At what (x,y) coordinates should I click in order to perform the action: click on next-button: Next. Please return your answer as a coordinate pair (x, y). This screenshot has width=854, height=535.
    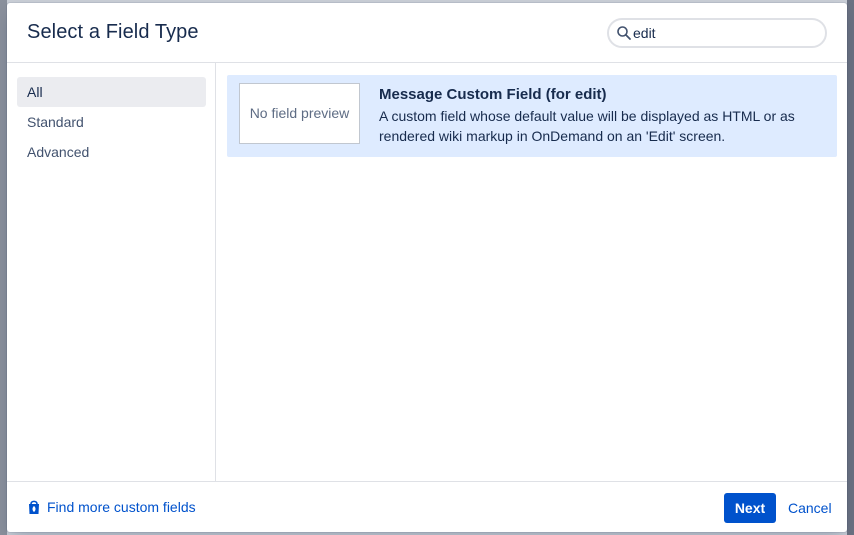
    Looking at the image, I should click on (750, 508).